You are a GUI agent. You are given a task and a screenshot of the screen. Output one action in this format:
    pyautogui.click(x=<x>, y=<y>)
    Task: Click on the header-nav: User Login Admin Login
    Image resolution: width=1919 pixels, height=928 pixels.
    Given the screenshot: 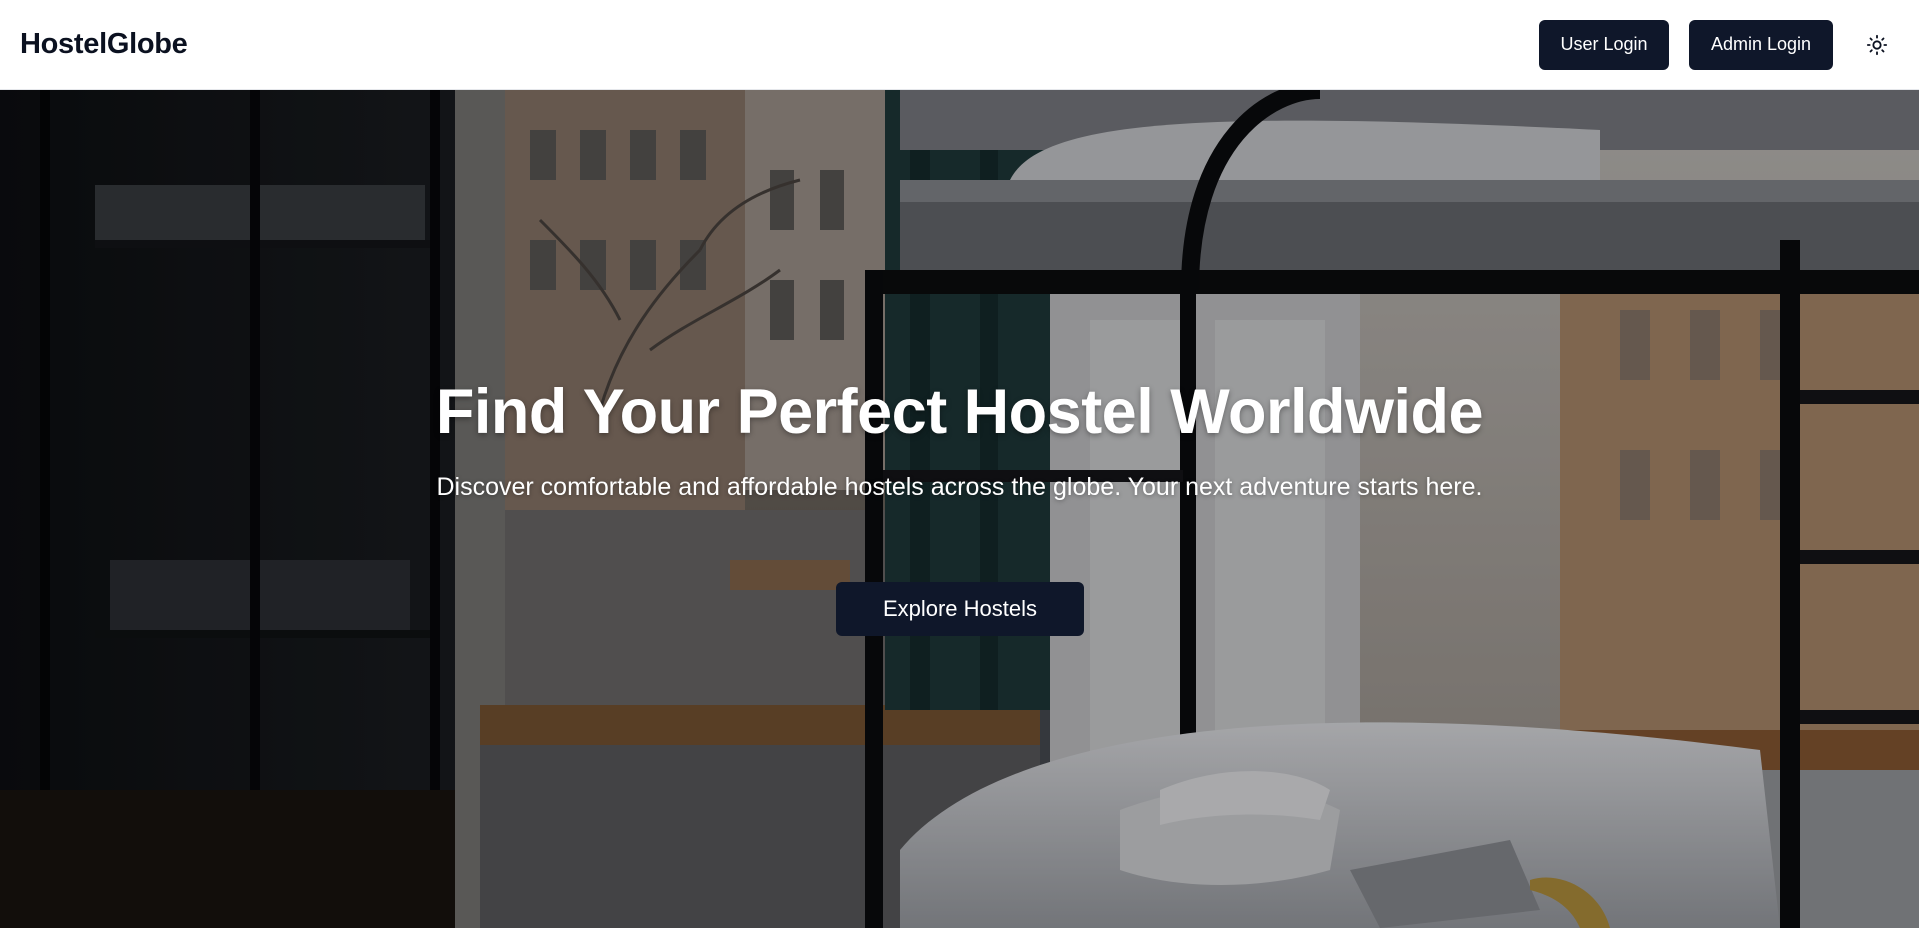 What is the action you would take?
    pyautogui.click(x=1719, y=44)
    